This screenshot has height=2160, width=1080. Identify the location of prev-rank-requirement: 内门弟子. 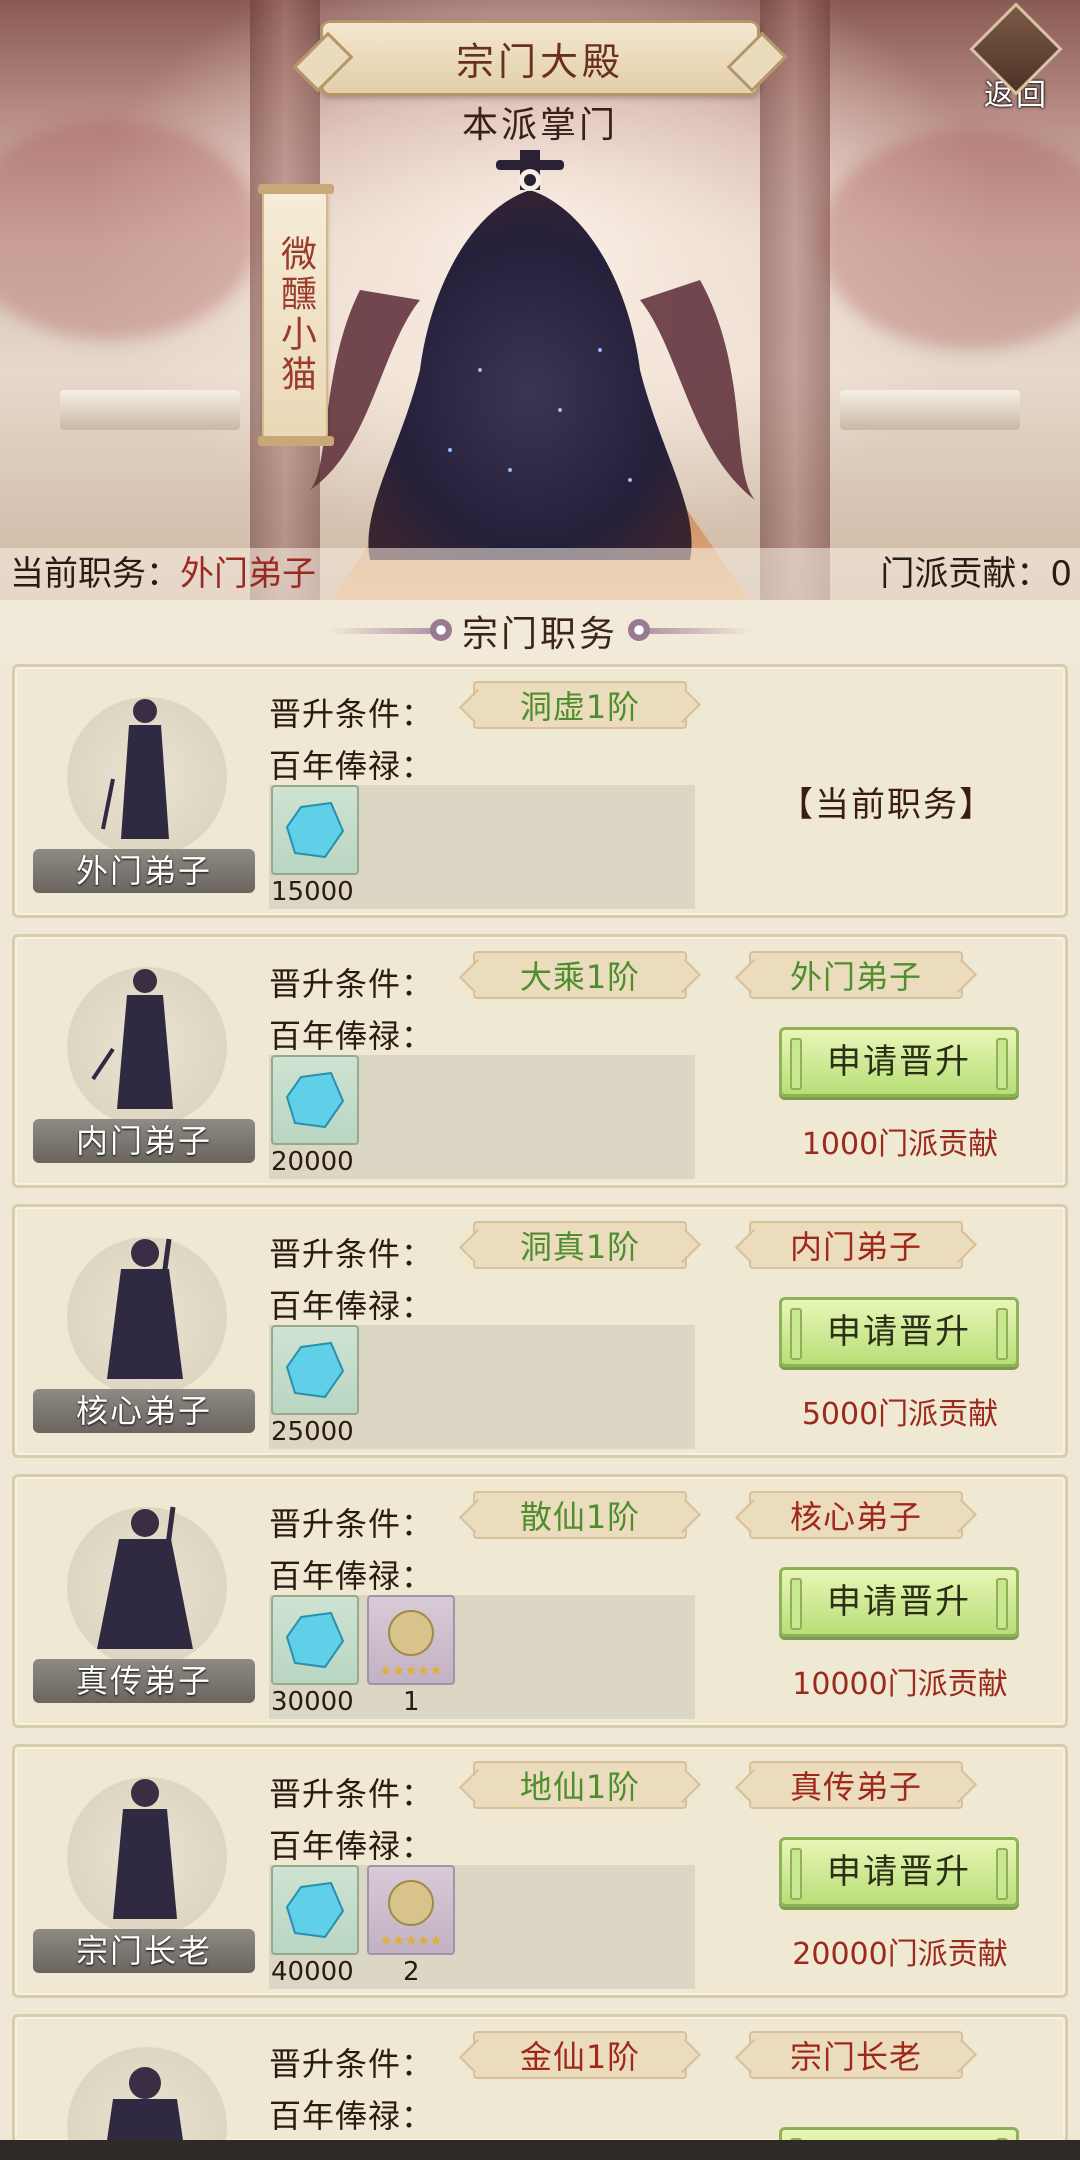
(855, 1247).